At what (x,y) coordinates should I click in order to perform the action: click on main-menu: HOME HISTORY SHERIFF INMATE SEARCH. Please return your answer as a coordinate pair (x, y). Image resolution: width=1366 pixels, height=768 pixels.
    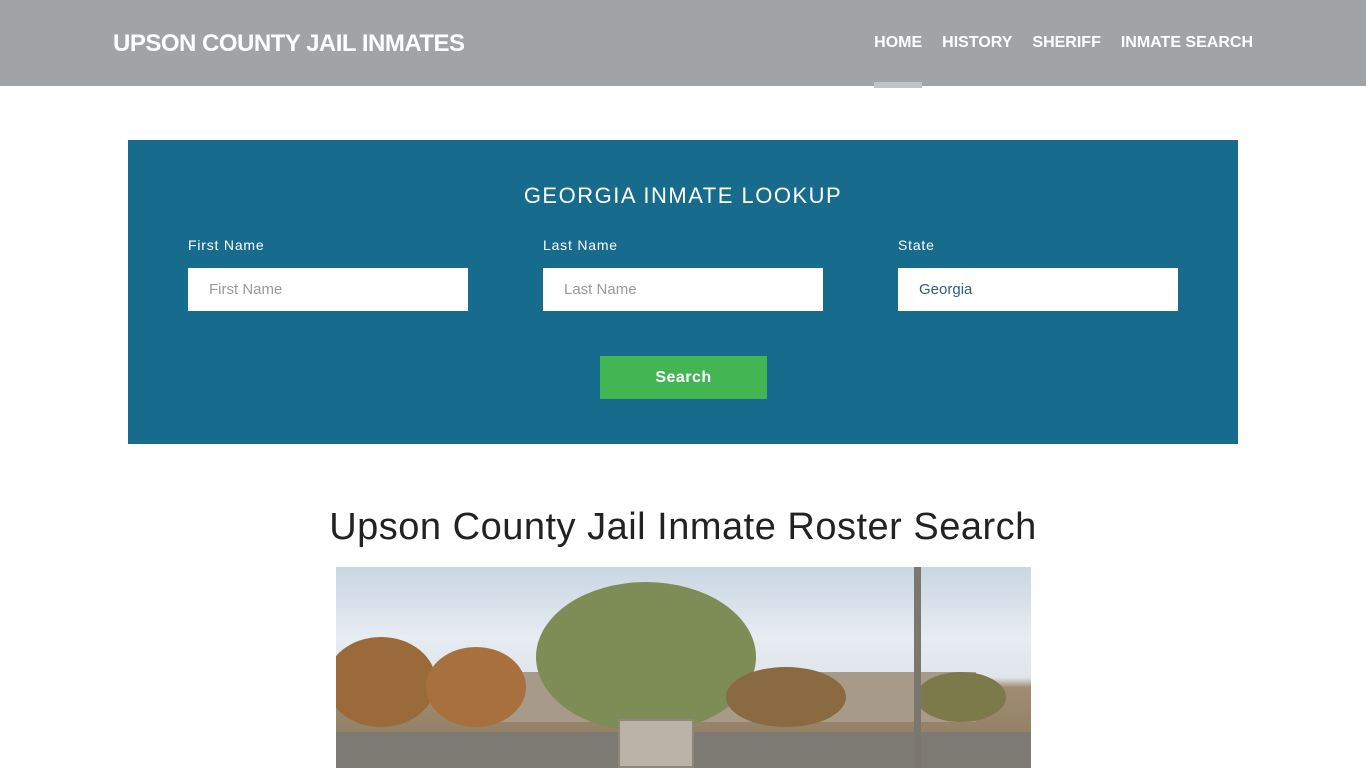
    Looking at the image, I should click on (1063, 61).